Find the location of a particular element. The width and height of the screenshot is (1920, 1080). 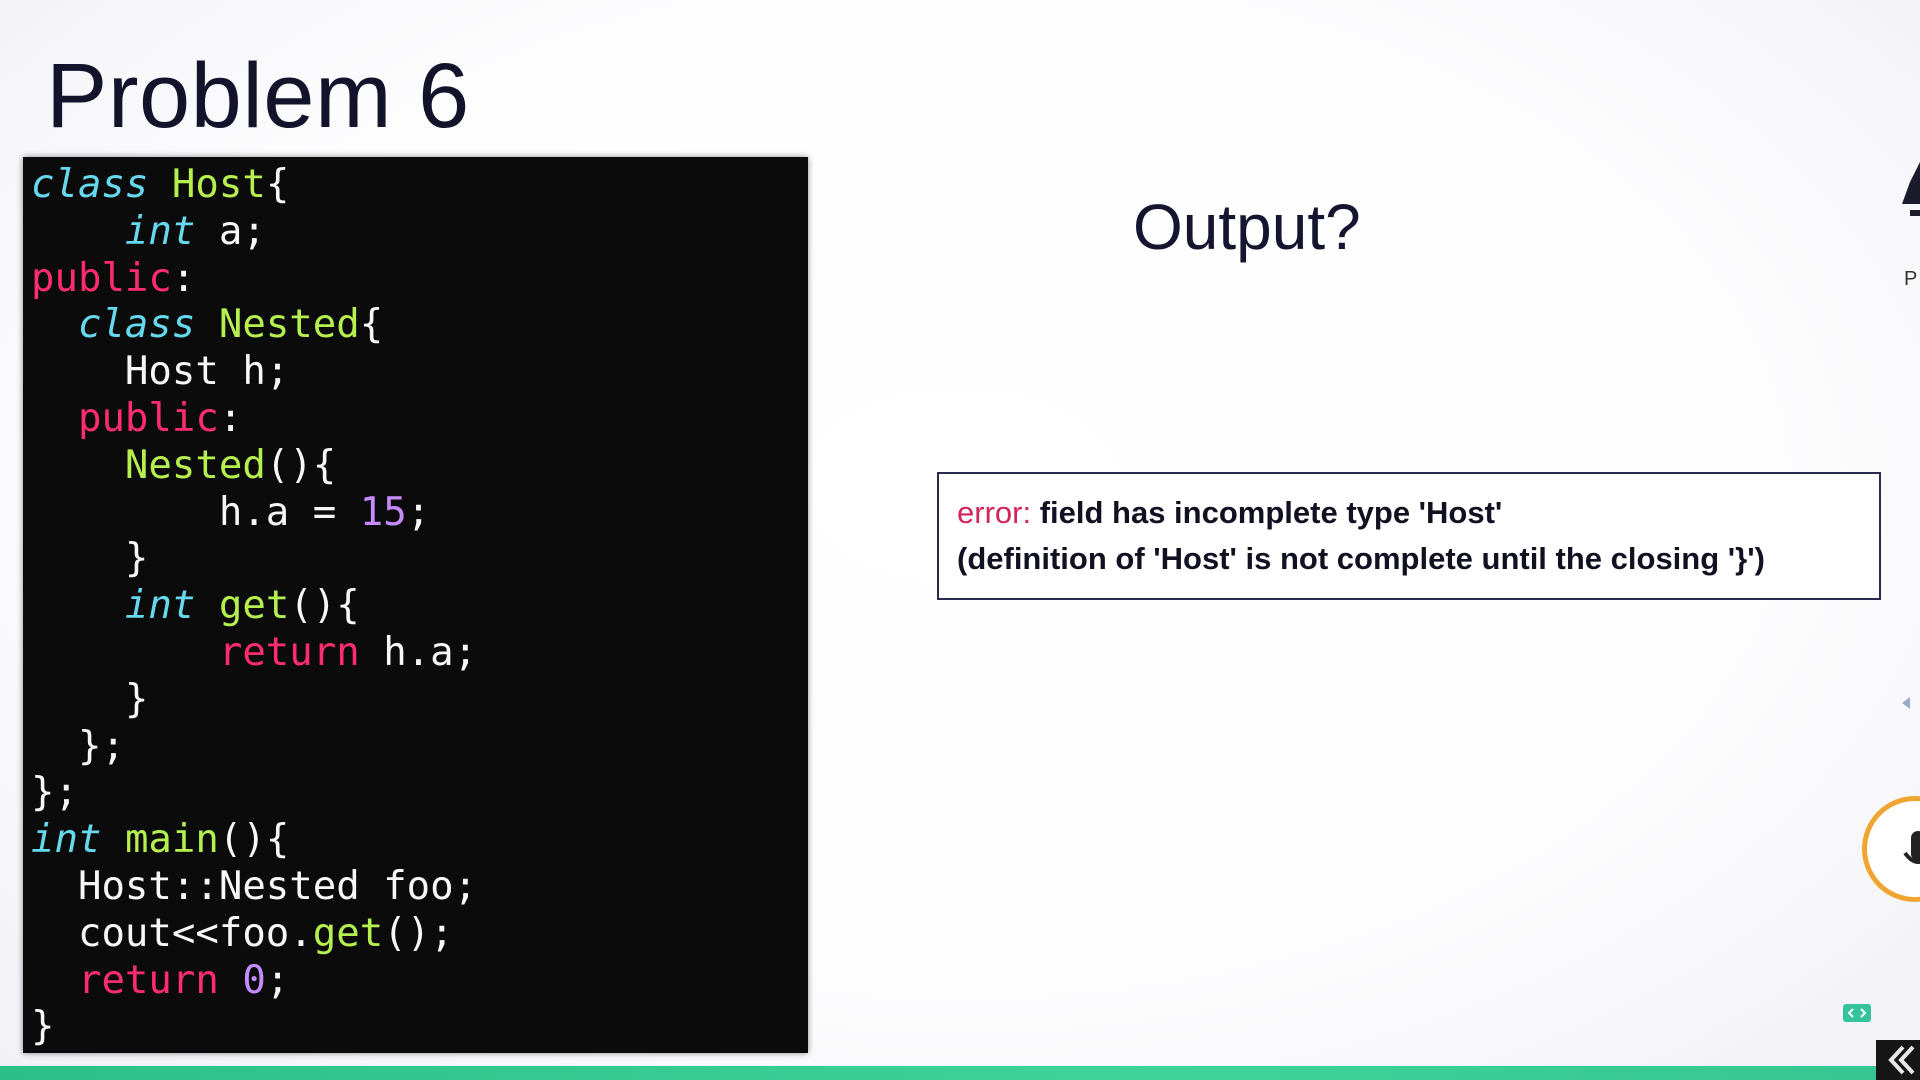

code-line-3: public: is located at coordinates (113, 278).